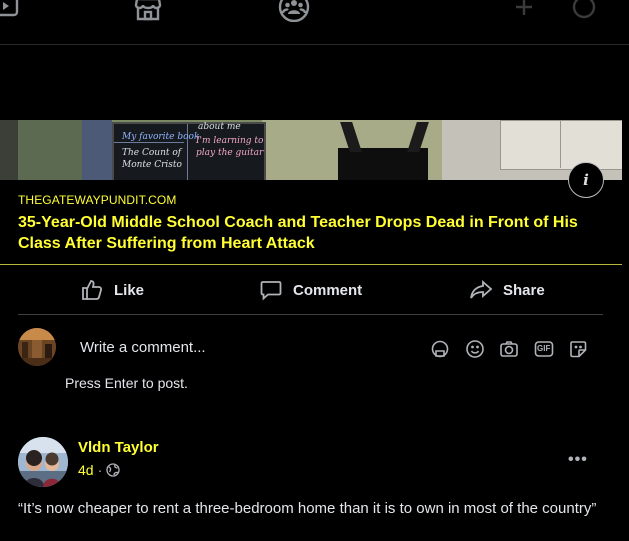  Describe the element at coordinates (219, 127) in the screenshot. I see `chalkboard-text: about me` at that location.